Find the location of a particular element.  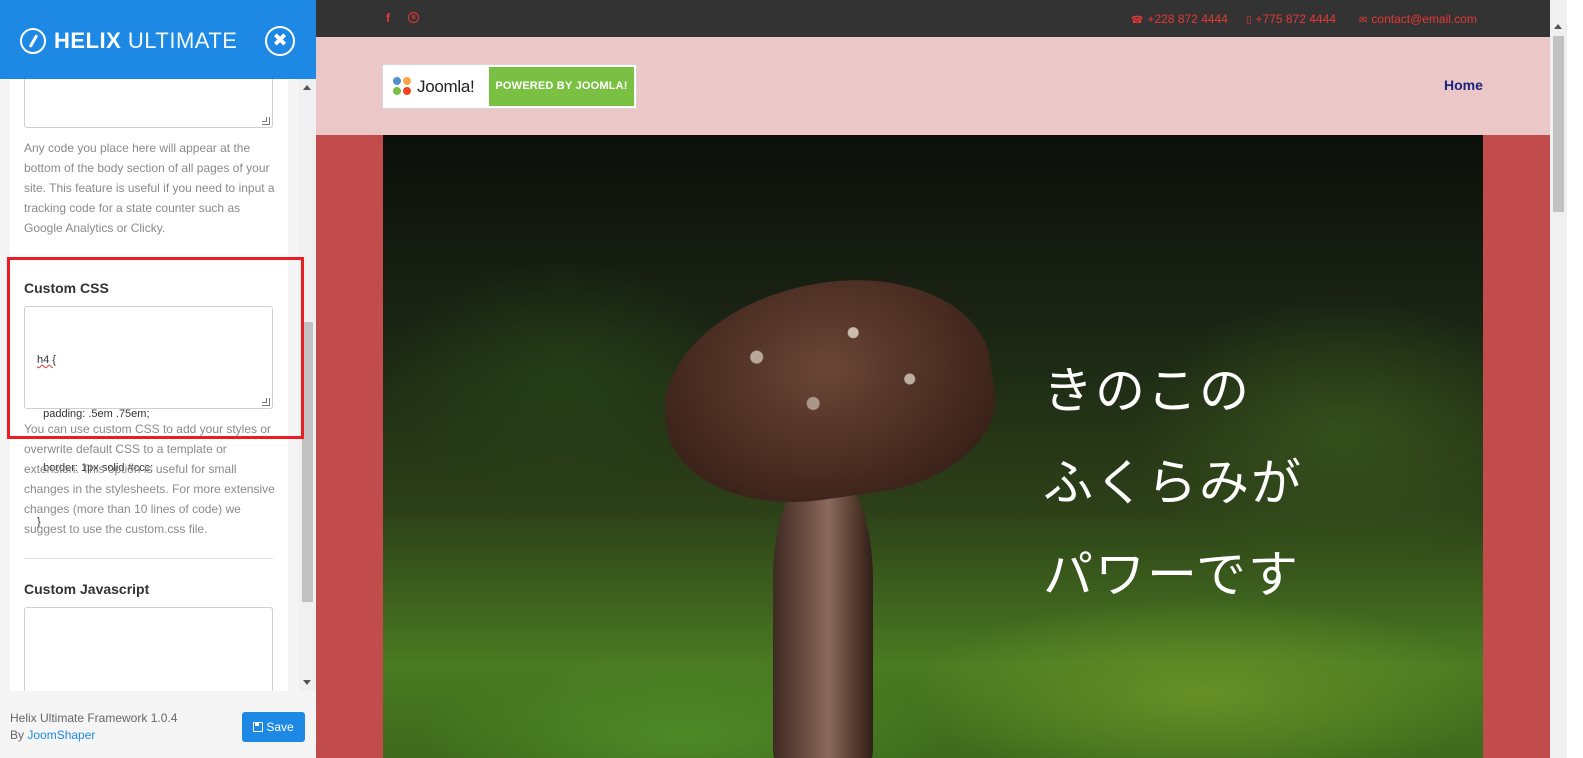

custom-js-label: Custom Javascript is located at coordinates (87, 589).